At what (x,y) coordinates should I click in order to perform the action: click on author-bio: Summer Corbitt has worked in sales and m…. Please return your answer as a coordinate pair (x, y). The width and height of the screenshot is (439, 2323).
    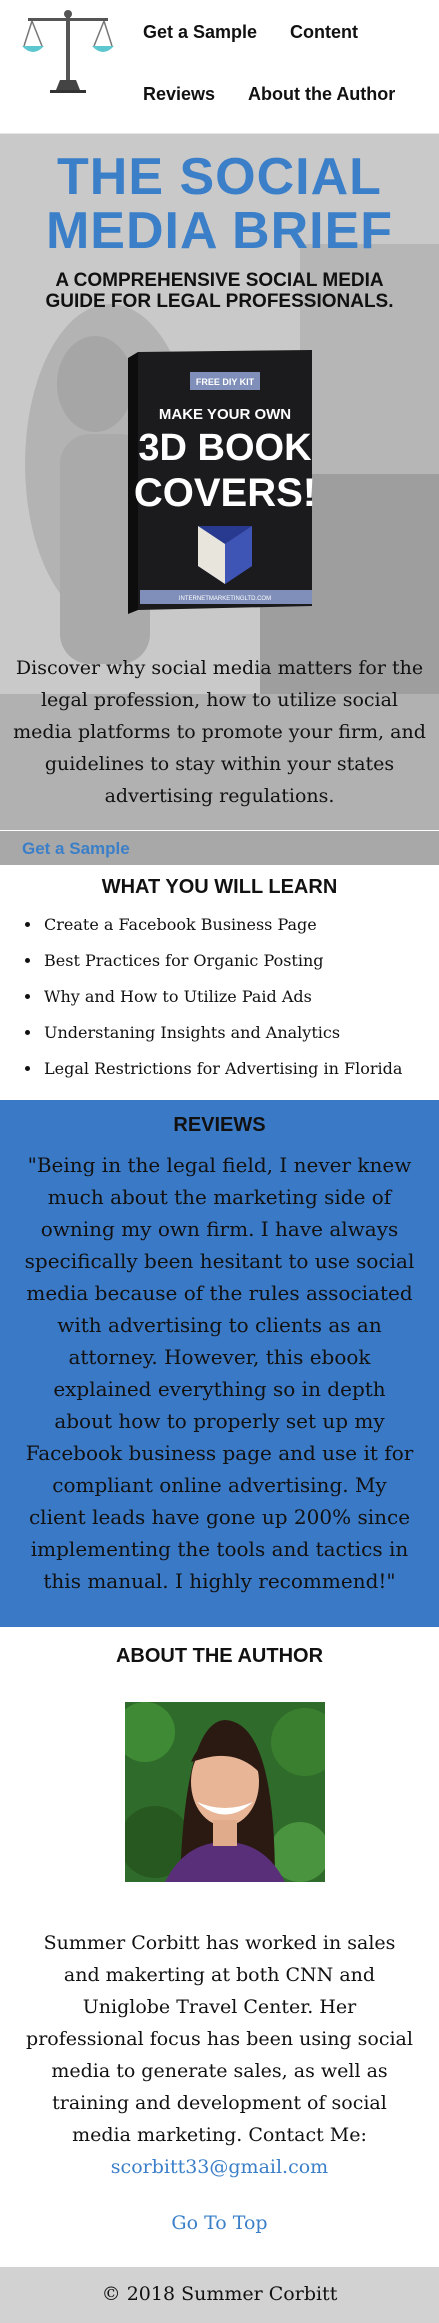
    Looking at the image, I should click on (219, 2055).